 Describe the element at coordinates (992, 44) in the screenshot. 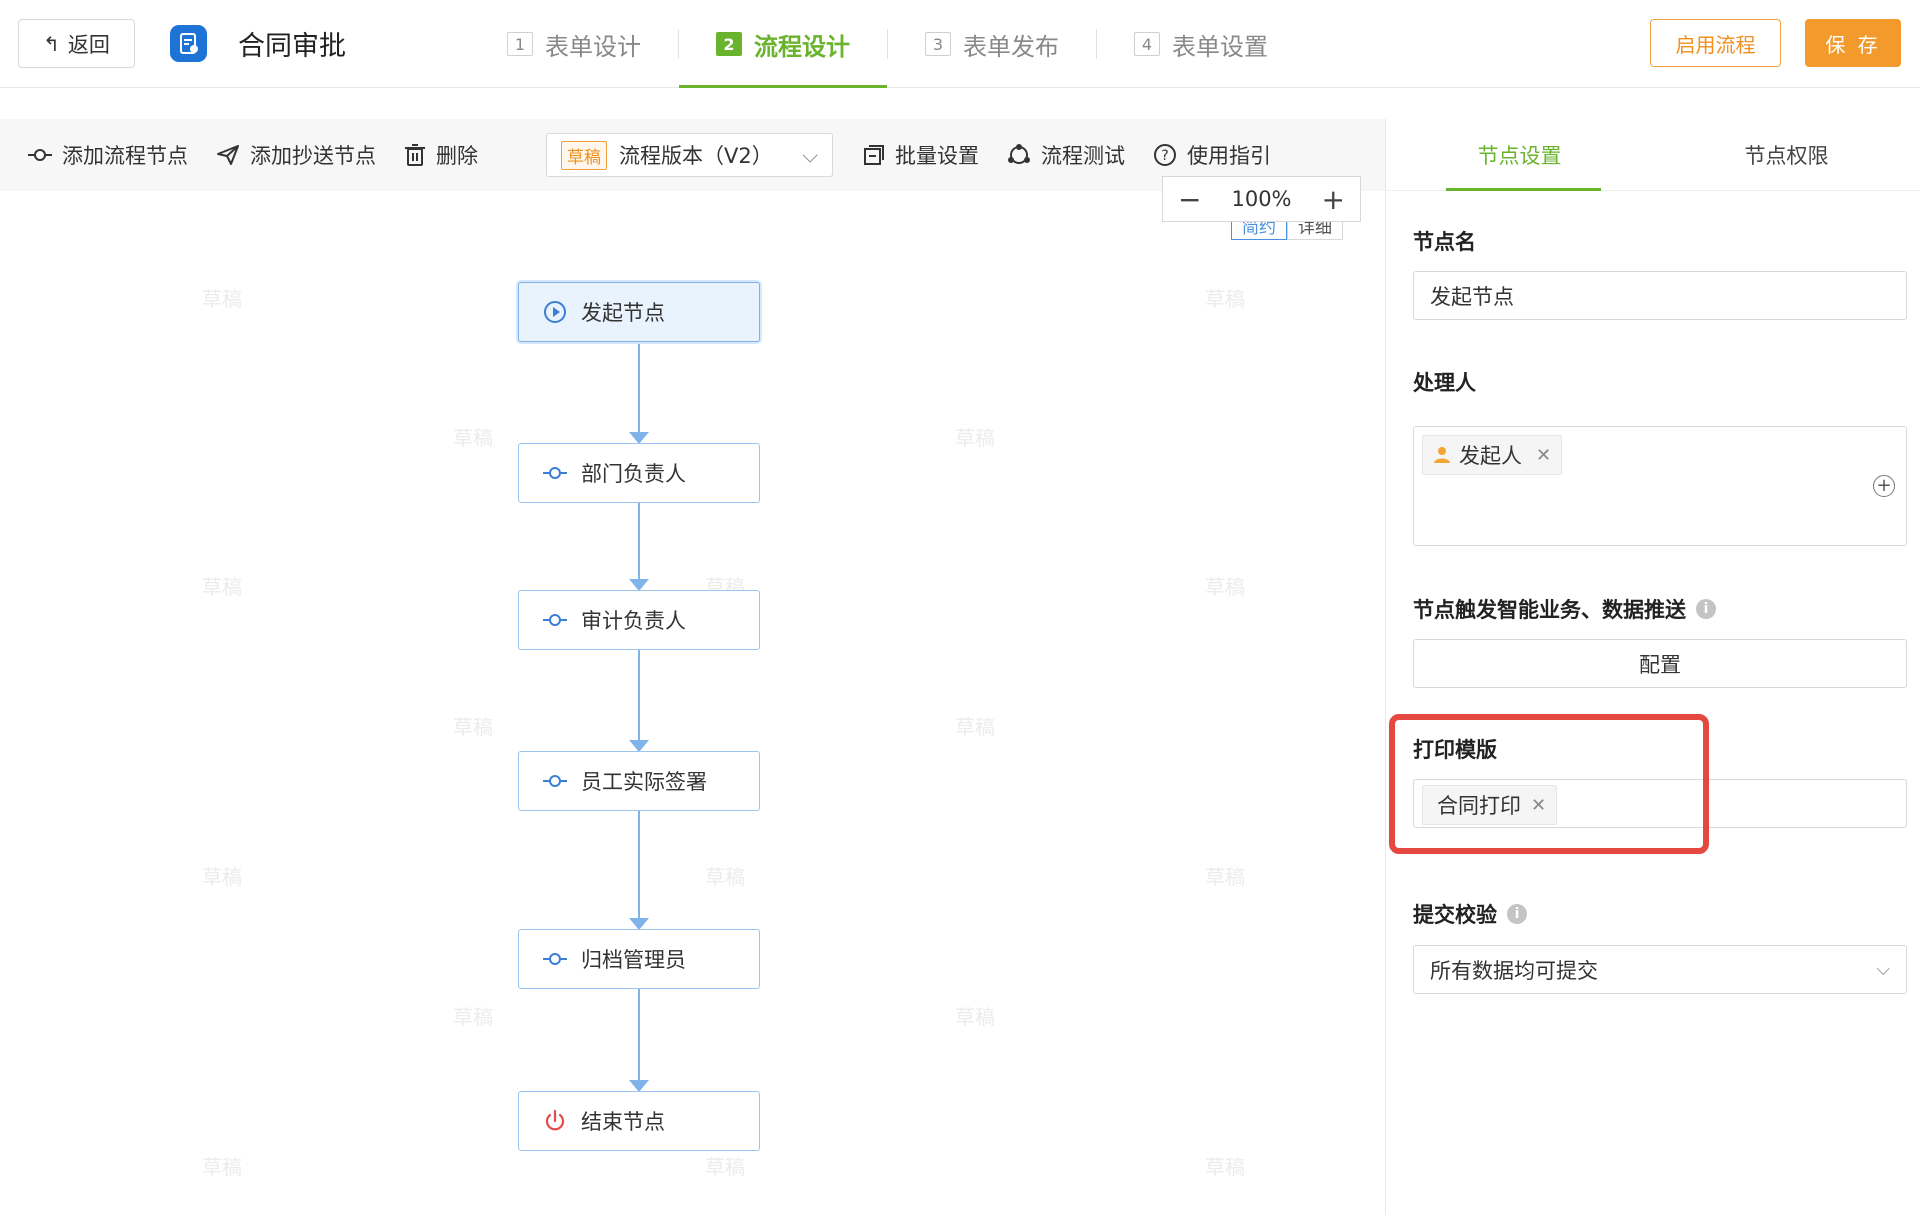

I see `tab-form-publish: 3 表单发布` at that location.